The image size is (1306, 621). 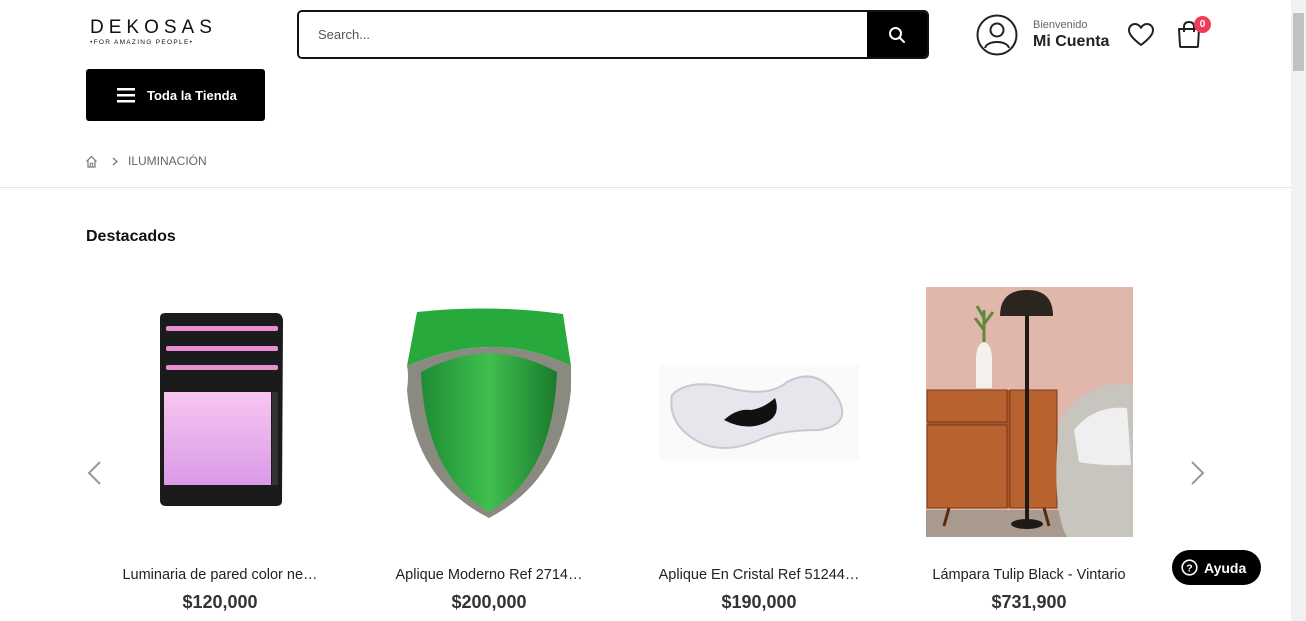 What do you see at coordinates (1029, 602) in the screenshot?
I see `product-price: $731,900` at bounding box center [1029, 602].